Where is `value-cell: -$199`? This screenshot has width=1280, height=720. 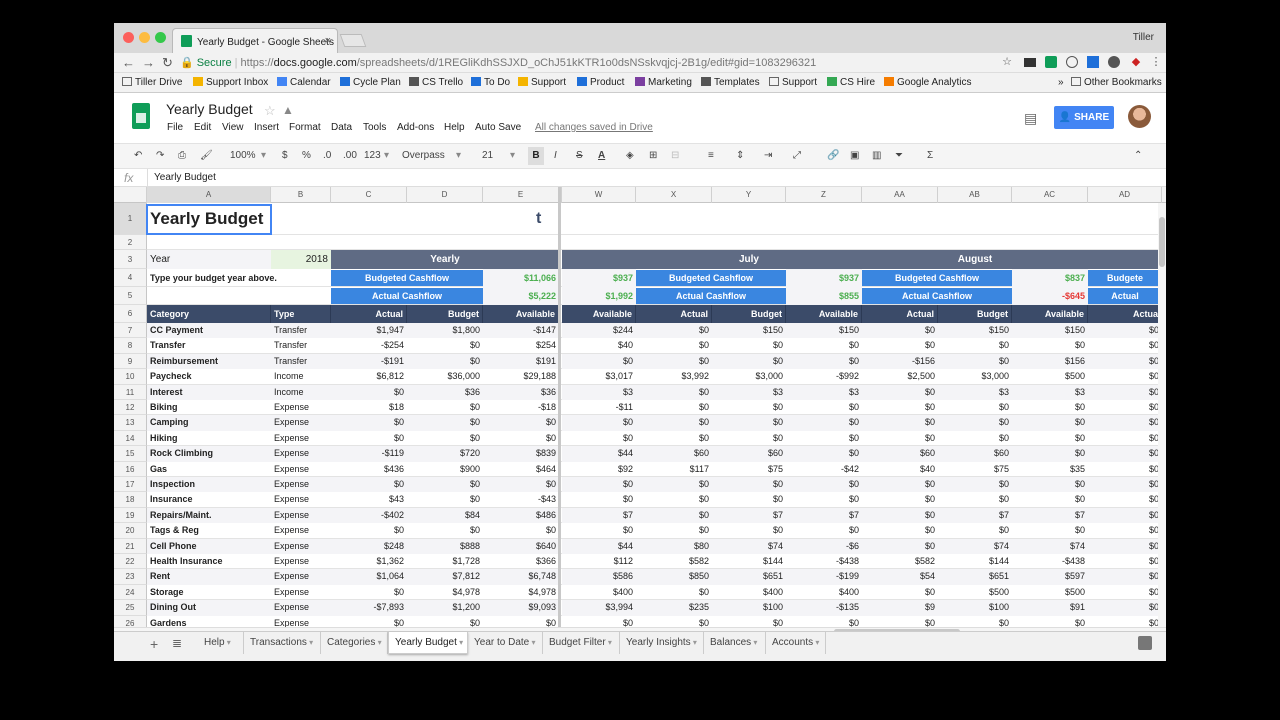 value-cell: -$199 is located at coordinates (824, 577).